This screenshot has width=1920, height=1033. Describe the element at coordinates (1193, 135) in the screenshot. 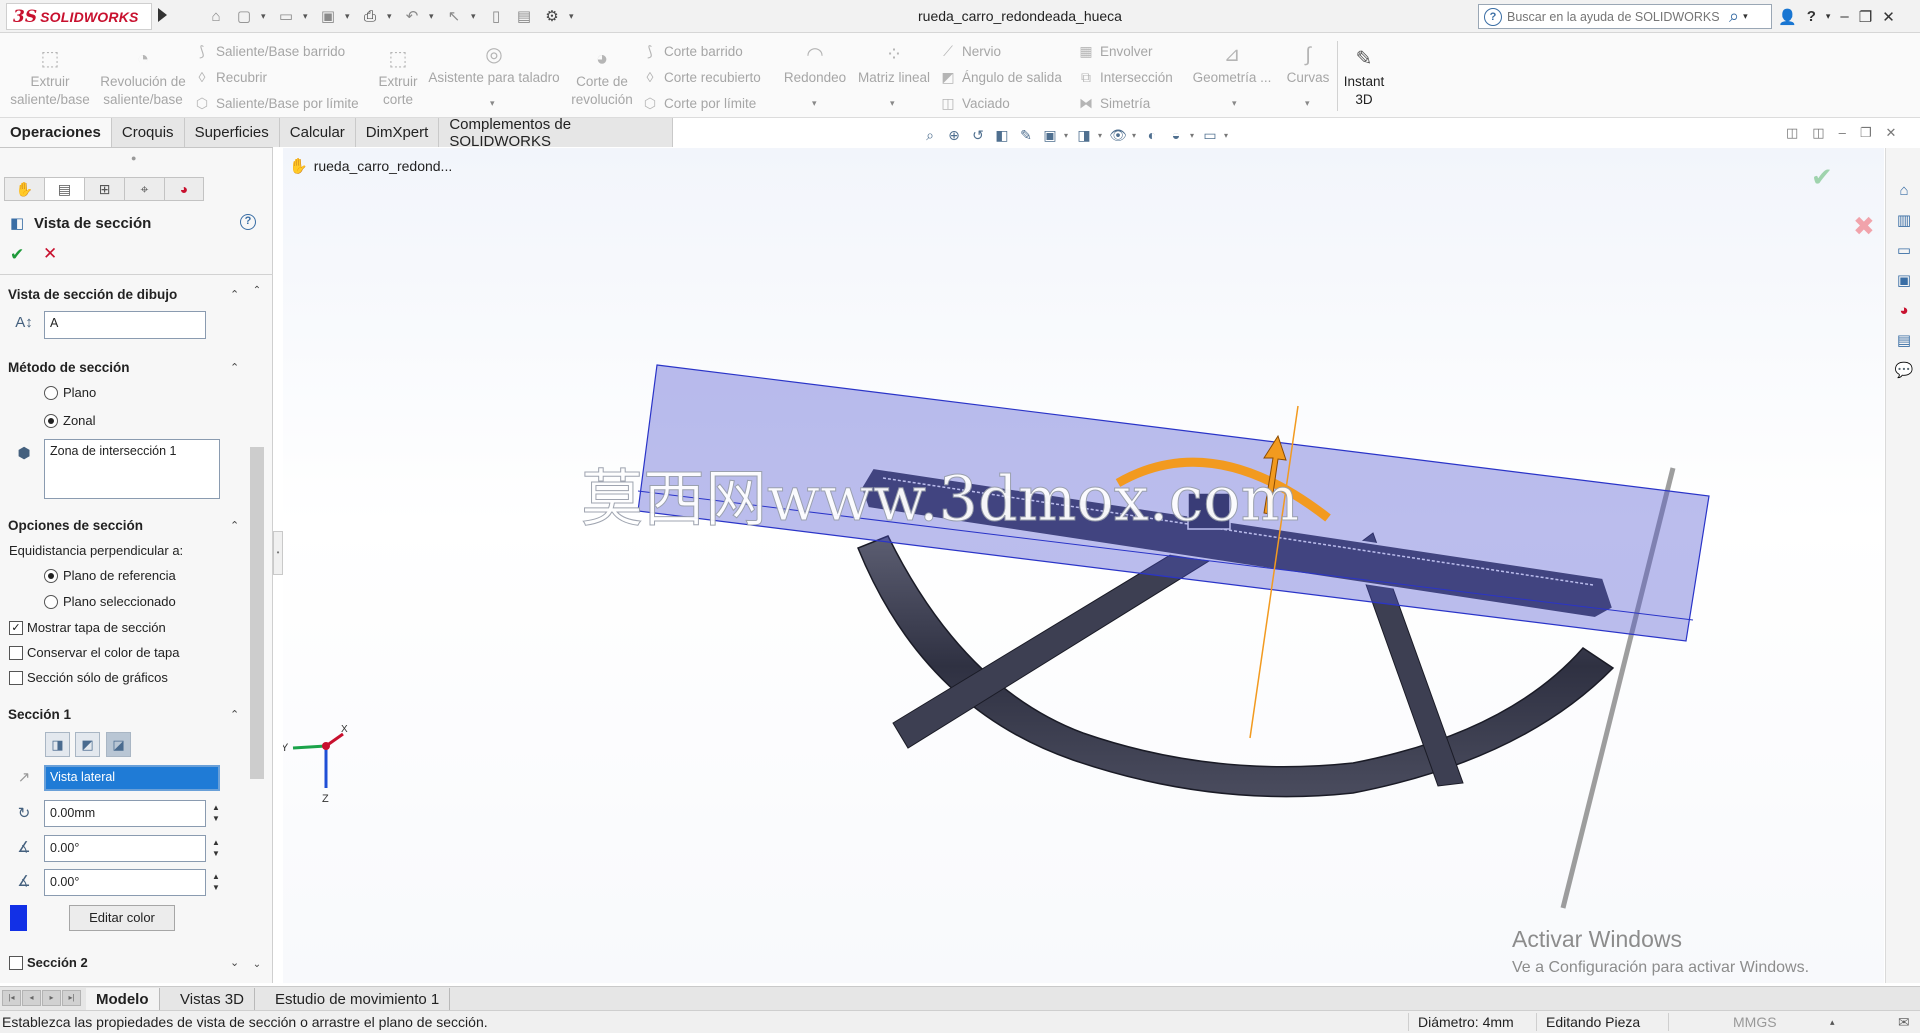

I see `apply-scene-dropdown-icon: ▾` at that location.